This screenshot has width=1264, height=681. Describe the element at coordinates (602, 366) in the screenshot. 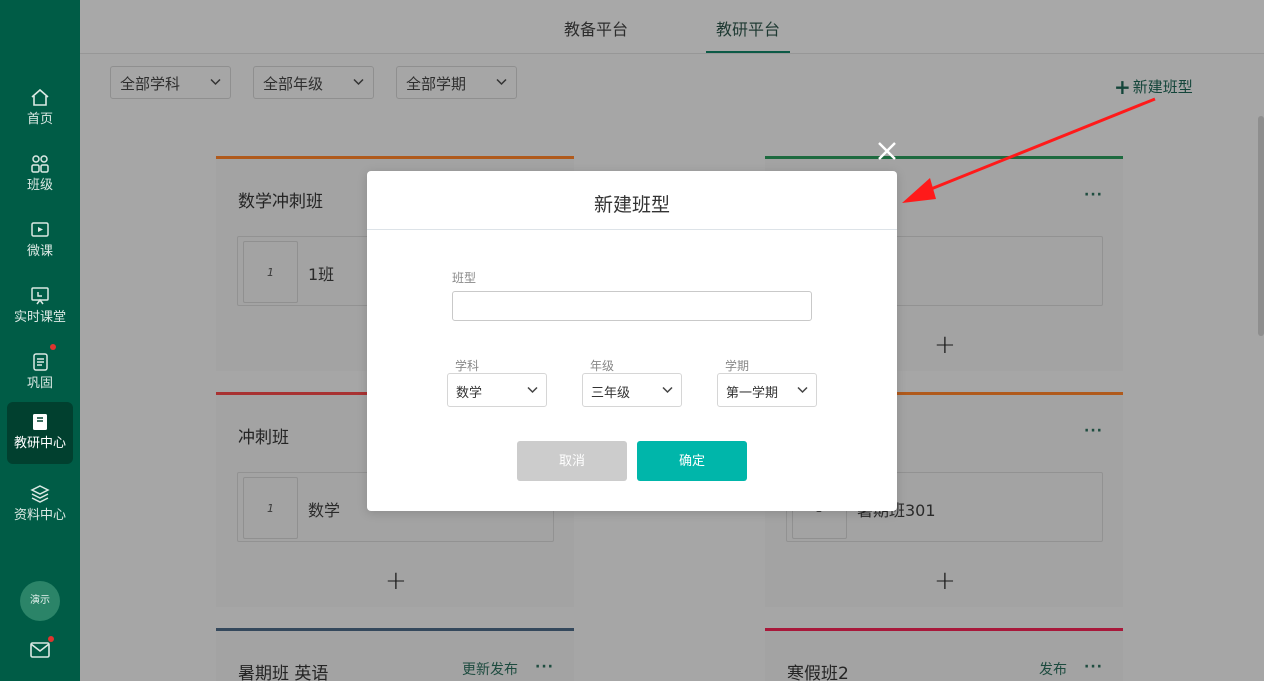

I see `grade-label: 年级` at that location.